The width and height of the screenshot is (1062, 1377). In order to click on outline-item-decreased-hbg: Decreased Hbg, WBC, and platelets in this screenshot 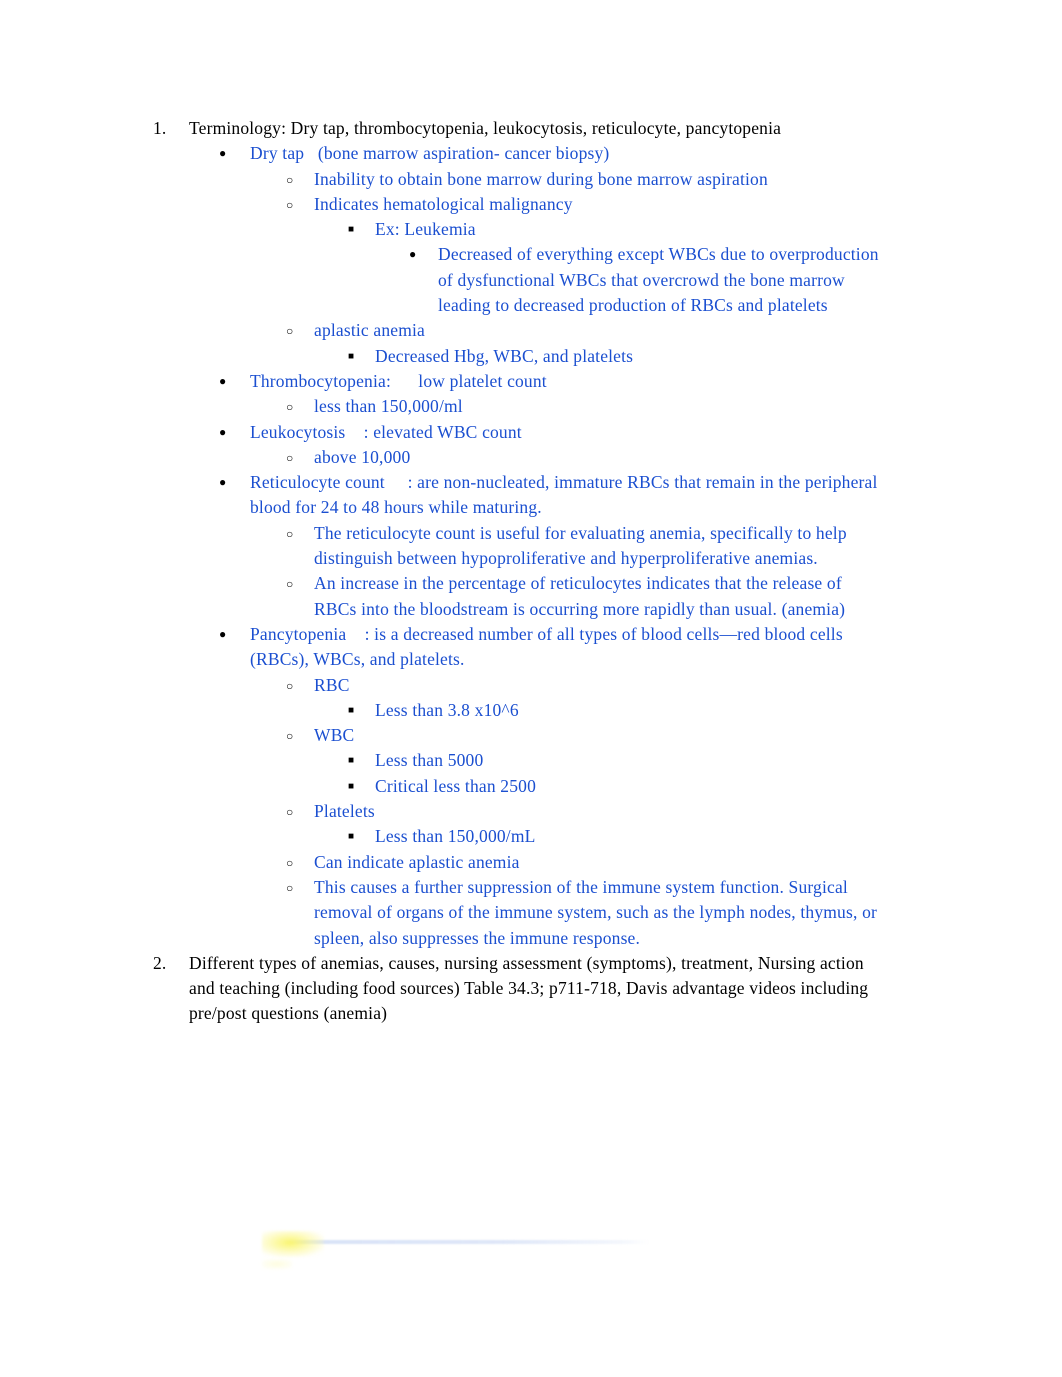, I will do `click(531, 356)`.